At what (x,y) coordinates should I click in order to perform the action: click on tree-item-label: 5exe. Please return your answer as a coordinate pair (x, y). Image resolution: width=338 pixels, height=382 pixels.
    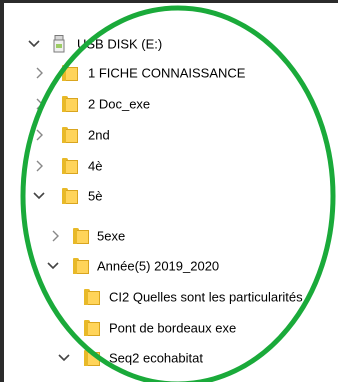
    Looking at the image, I should click on (111, 236).